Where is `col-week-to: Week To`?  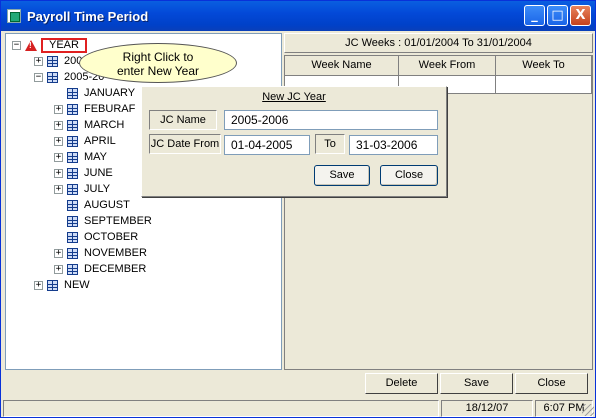 col-week-to: Week To is located at coordinates (544, 66).